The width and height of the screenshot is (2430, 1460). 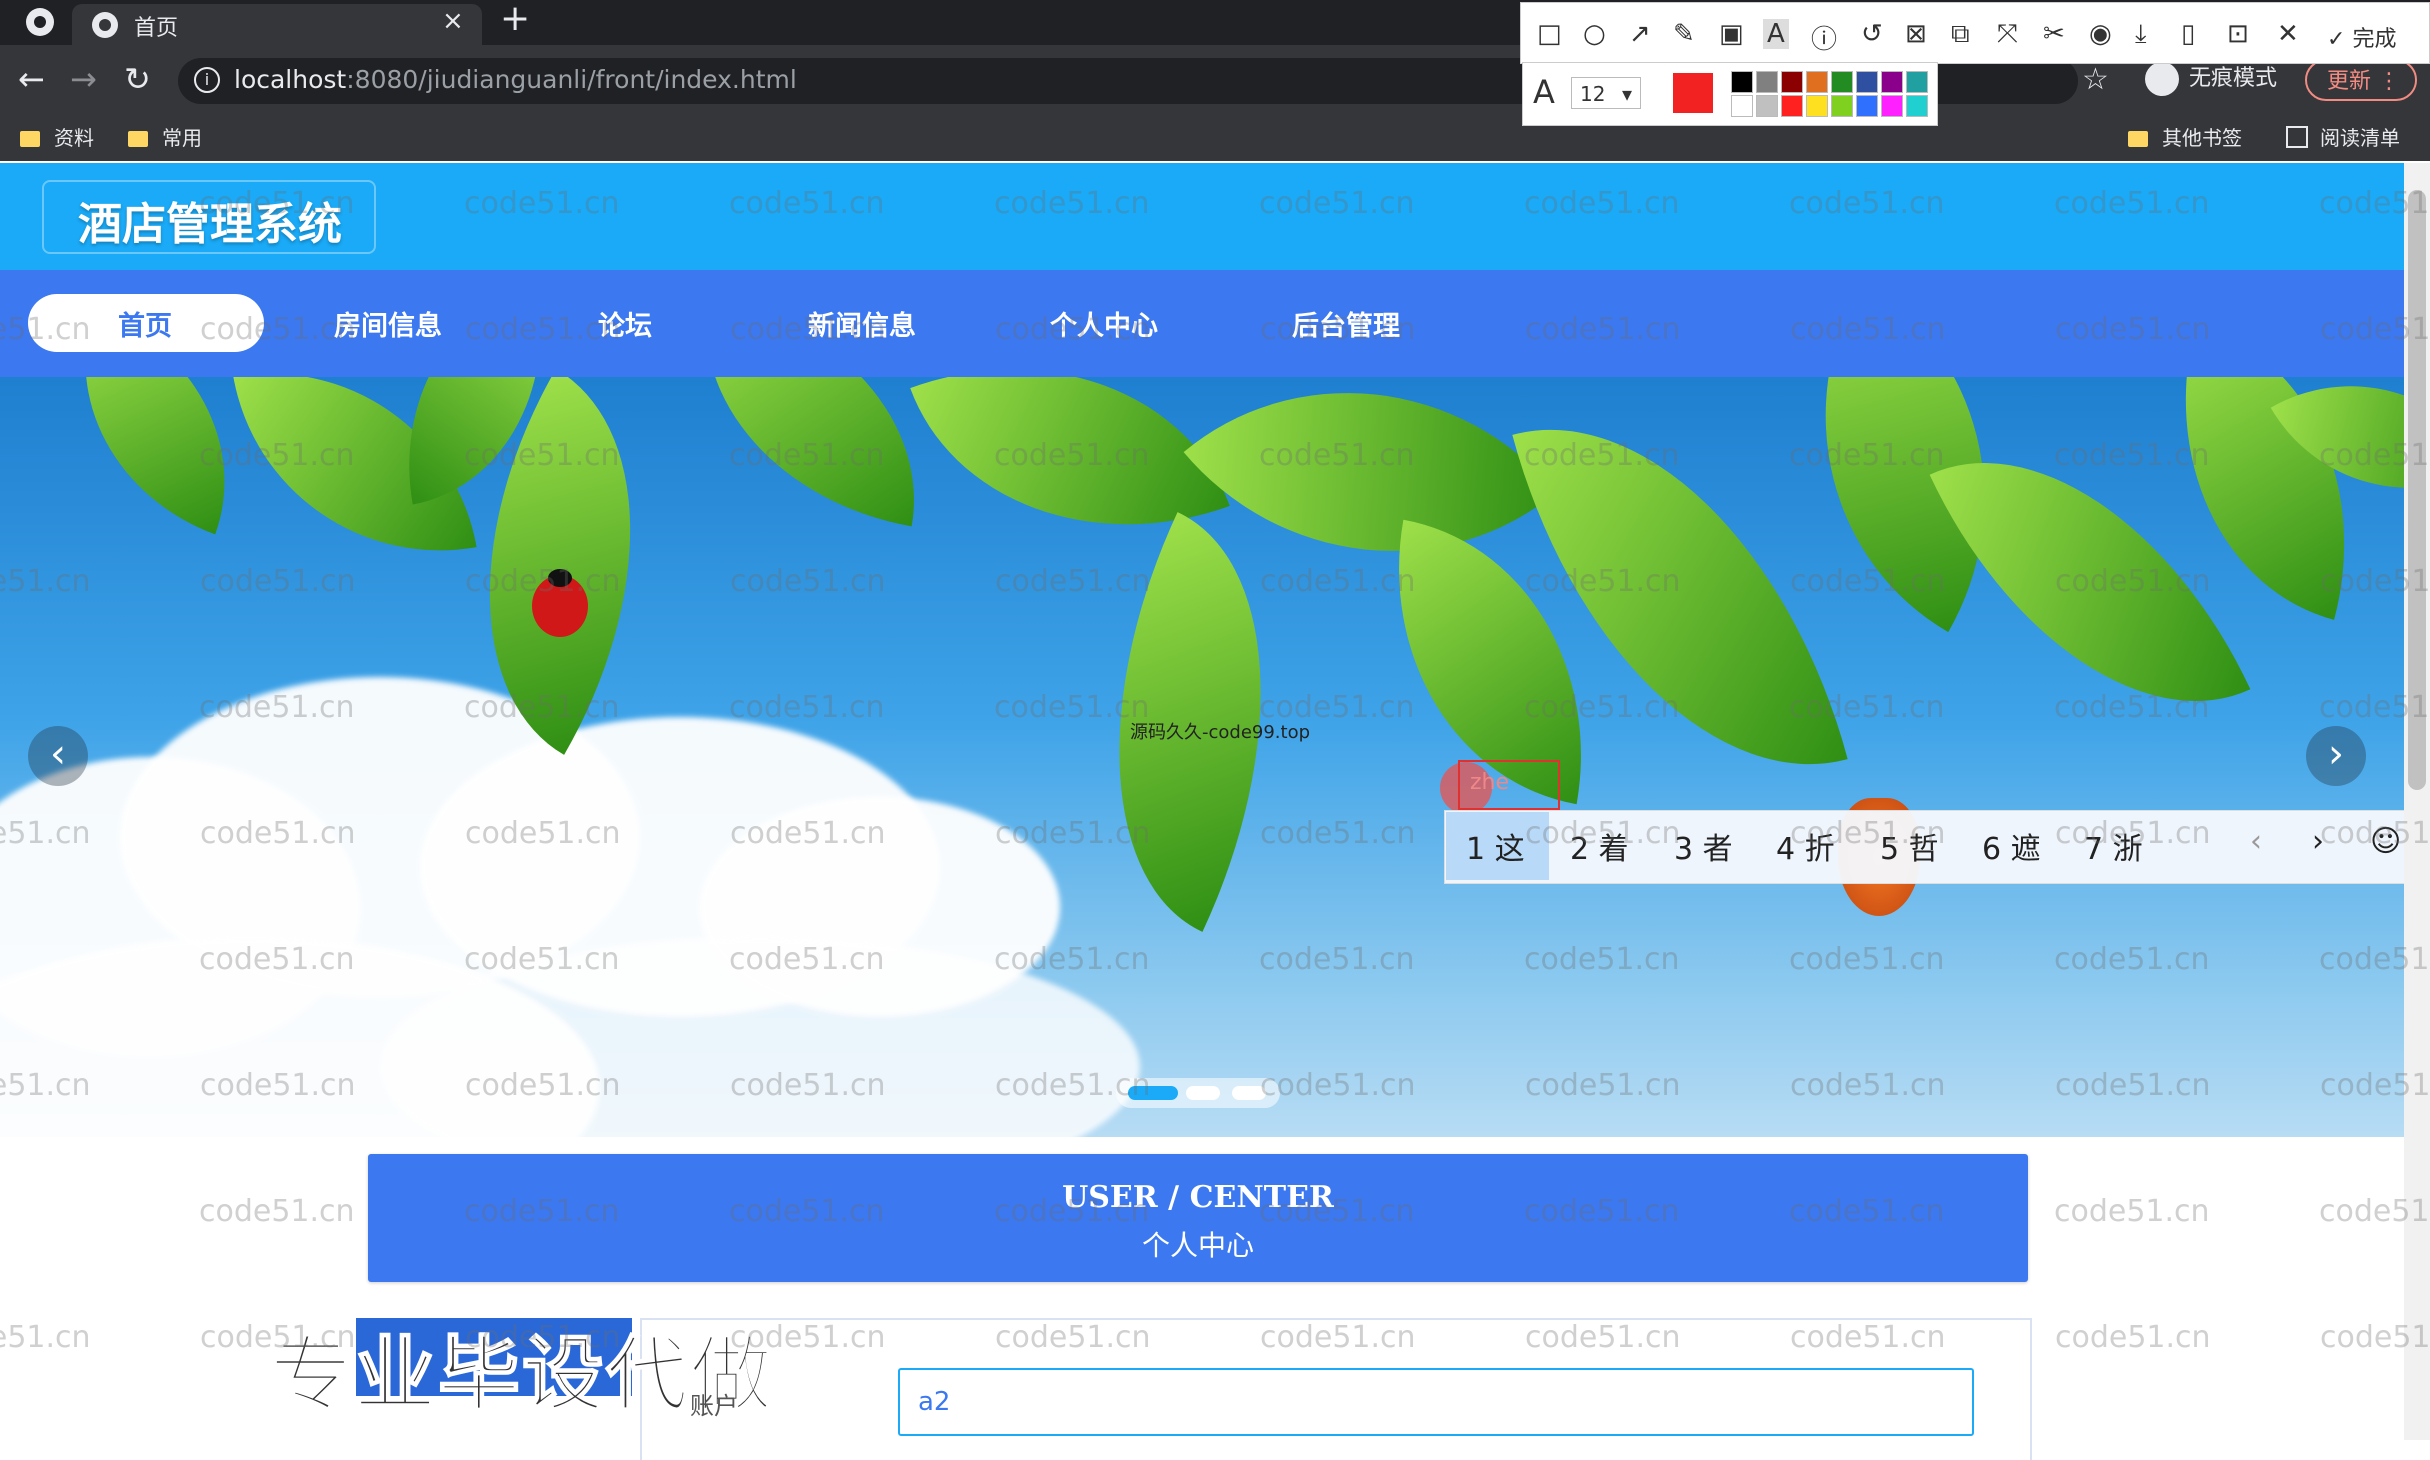 What do you see at coordinates (2095, 79) in the screenshot?
I see `bookmark-star-icon: ☆` at bounding box center [2095, 79].